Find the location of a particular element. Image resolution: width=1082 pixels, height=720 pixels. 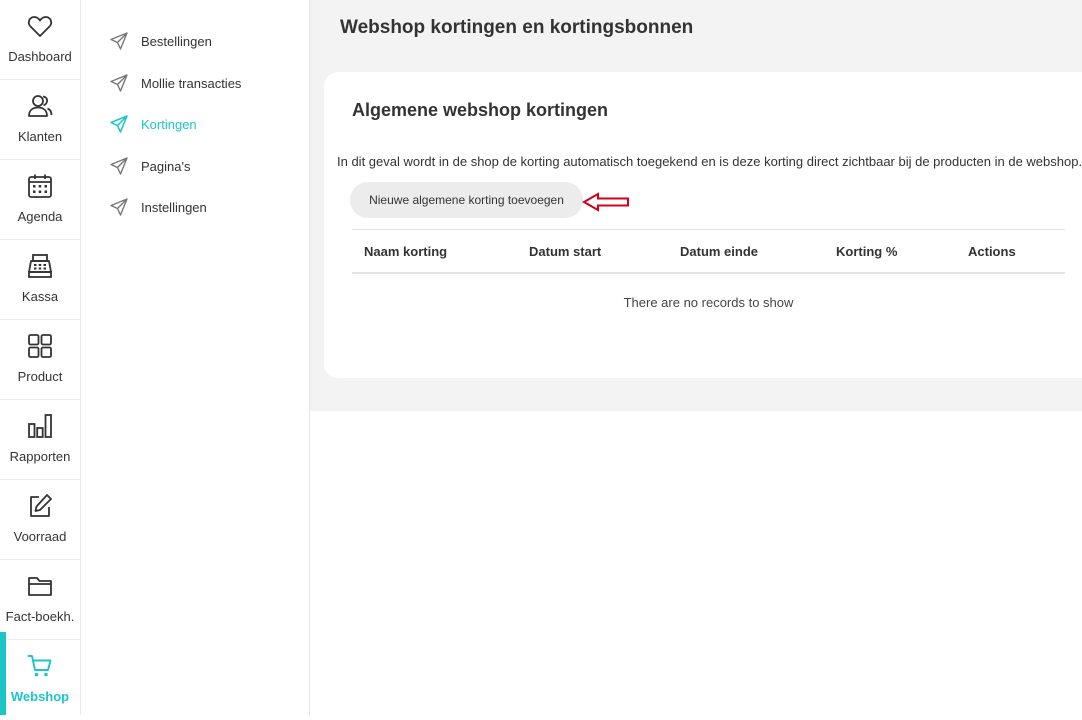

rail-item-klanten: Klanten is located at coordinates (40, 120).